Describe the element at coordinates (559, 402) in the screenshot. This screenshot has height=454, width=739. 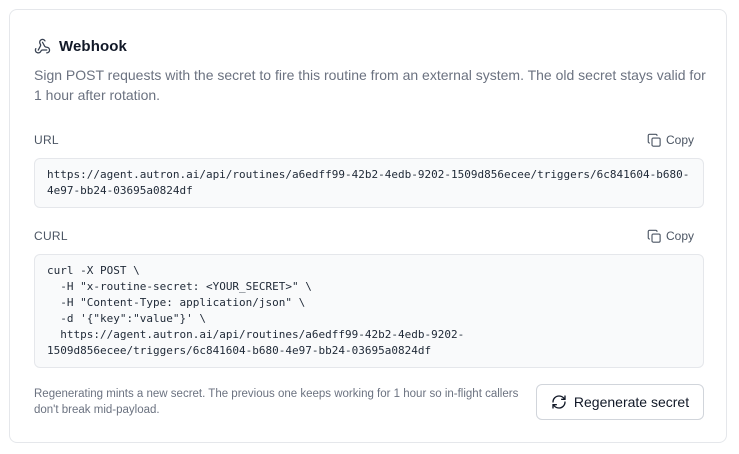
I see `refresh-icon` at that location.